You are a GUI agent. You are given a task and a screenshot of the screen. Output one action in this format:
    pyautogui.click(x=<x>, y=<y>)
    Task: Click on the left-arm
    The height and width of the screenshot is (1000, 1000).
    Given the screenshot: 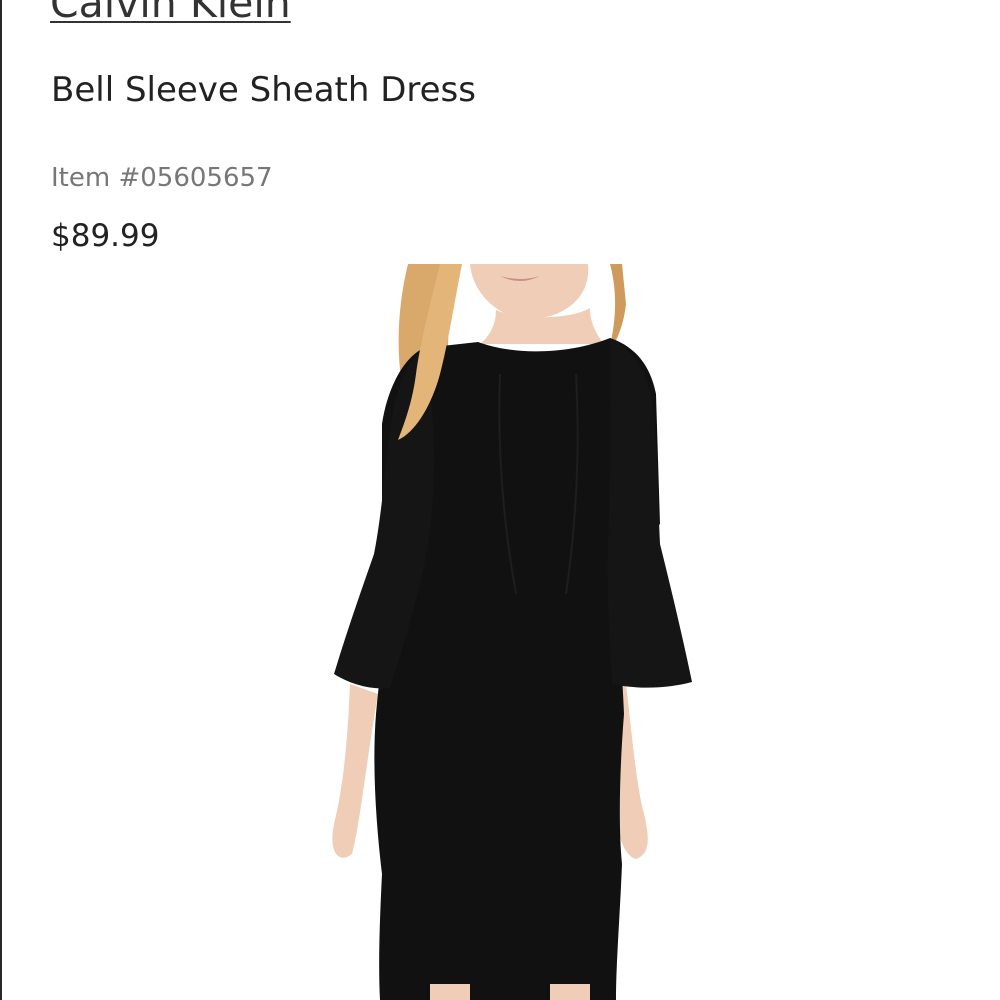 What is the action you would take?
    pyautogui.click(x=355, y=771)
    